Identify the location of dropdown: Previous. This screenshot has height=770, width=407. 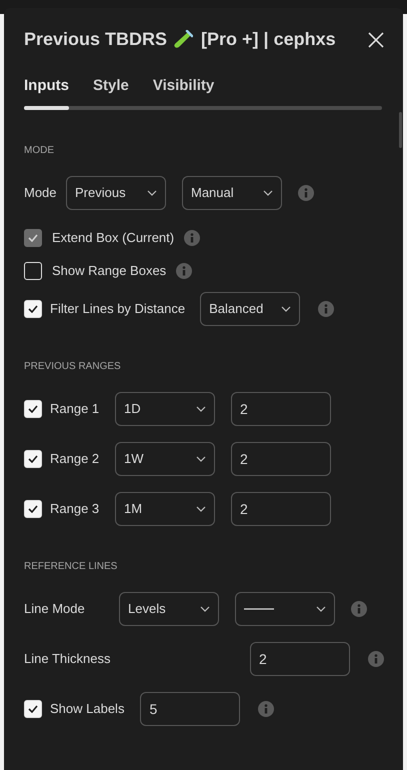
(116, 193).